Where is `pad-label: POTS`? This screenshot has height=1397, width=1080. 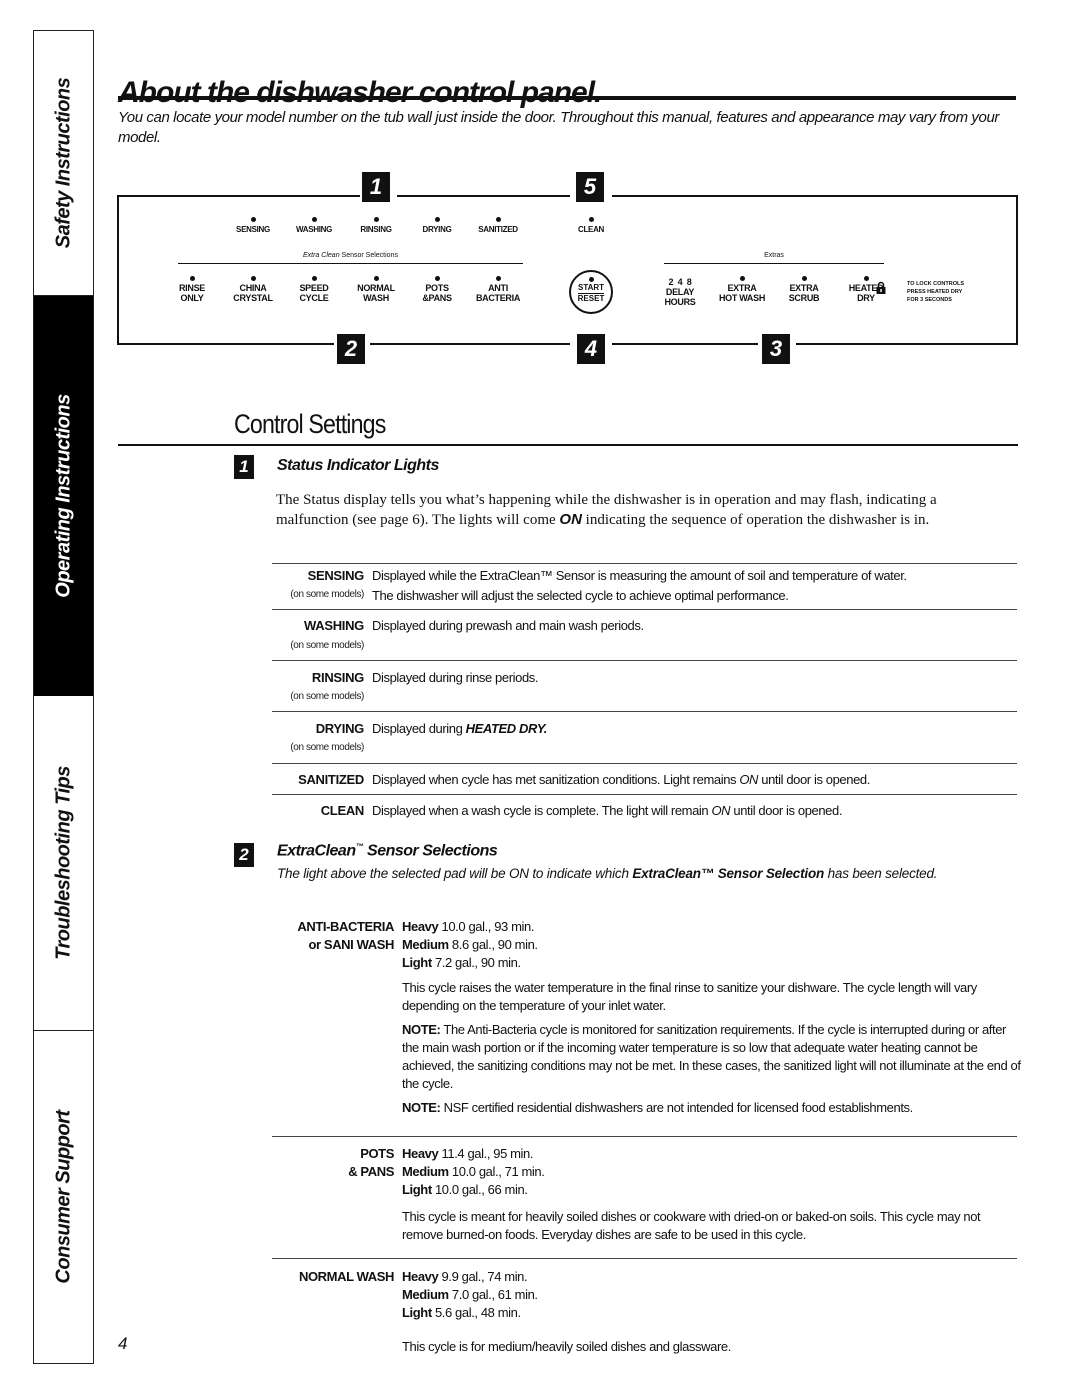 pad-label: POTS is located at coordinates (437, 288).